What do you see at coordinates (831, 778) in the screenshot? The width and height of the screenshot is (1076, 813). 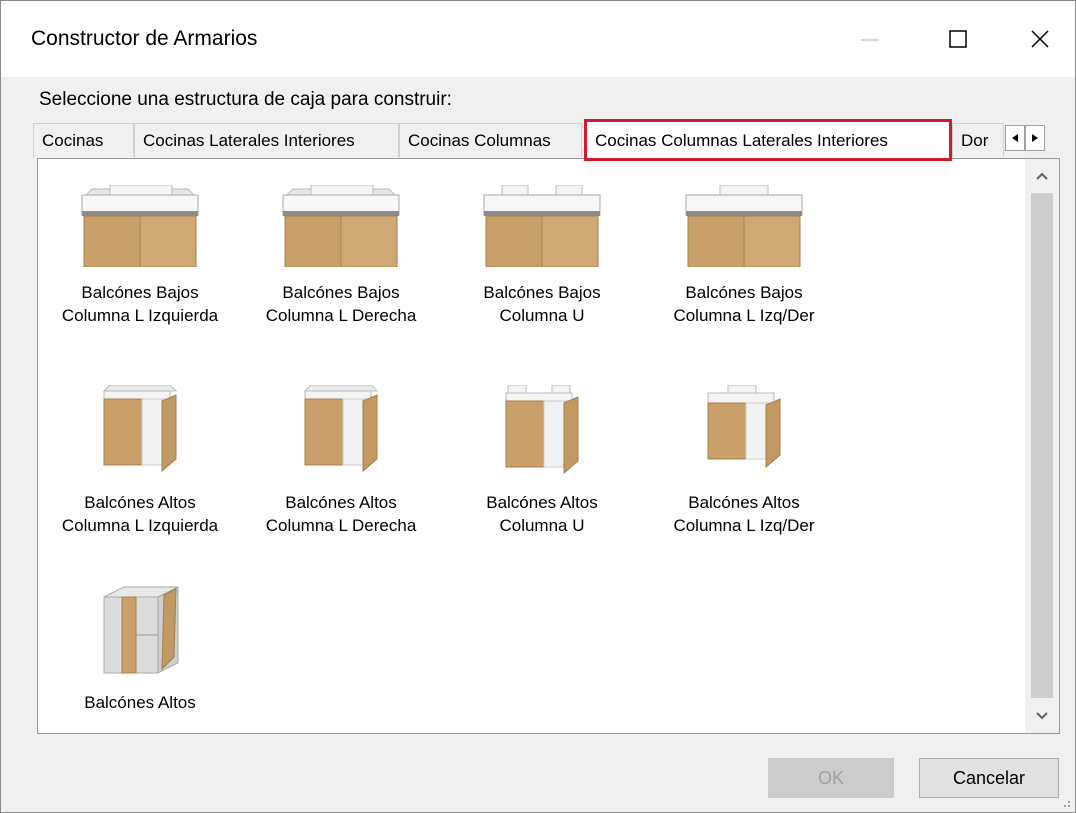 I see `ok-button: OK` at bounding box center [831, 778].